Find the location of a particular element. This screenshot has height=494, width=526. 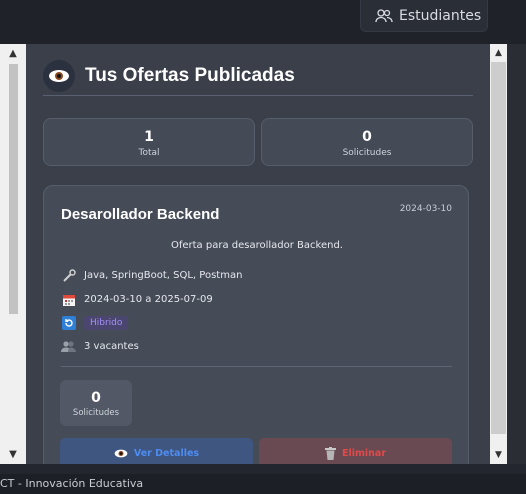

people-icon is located at coordinates (68, 346).